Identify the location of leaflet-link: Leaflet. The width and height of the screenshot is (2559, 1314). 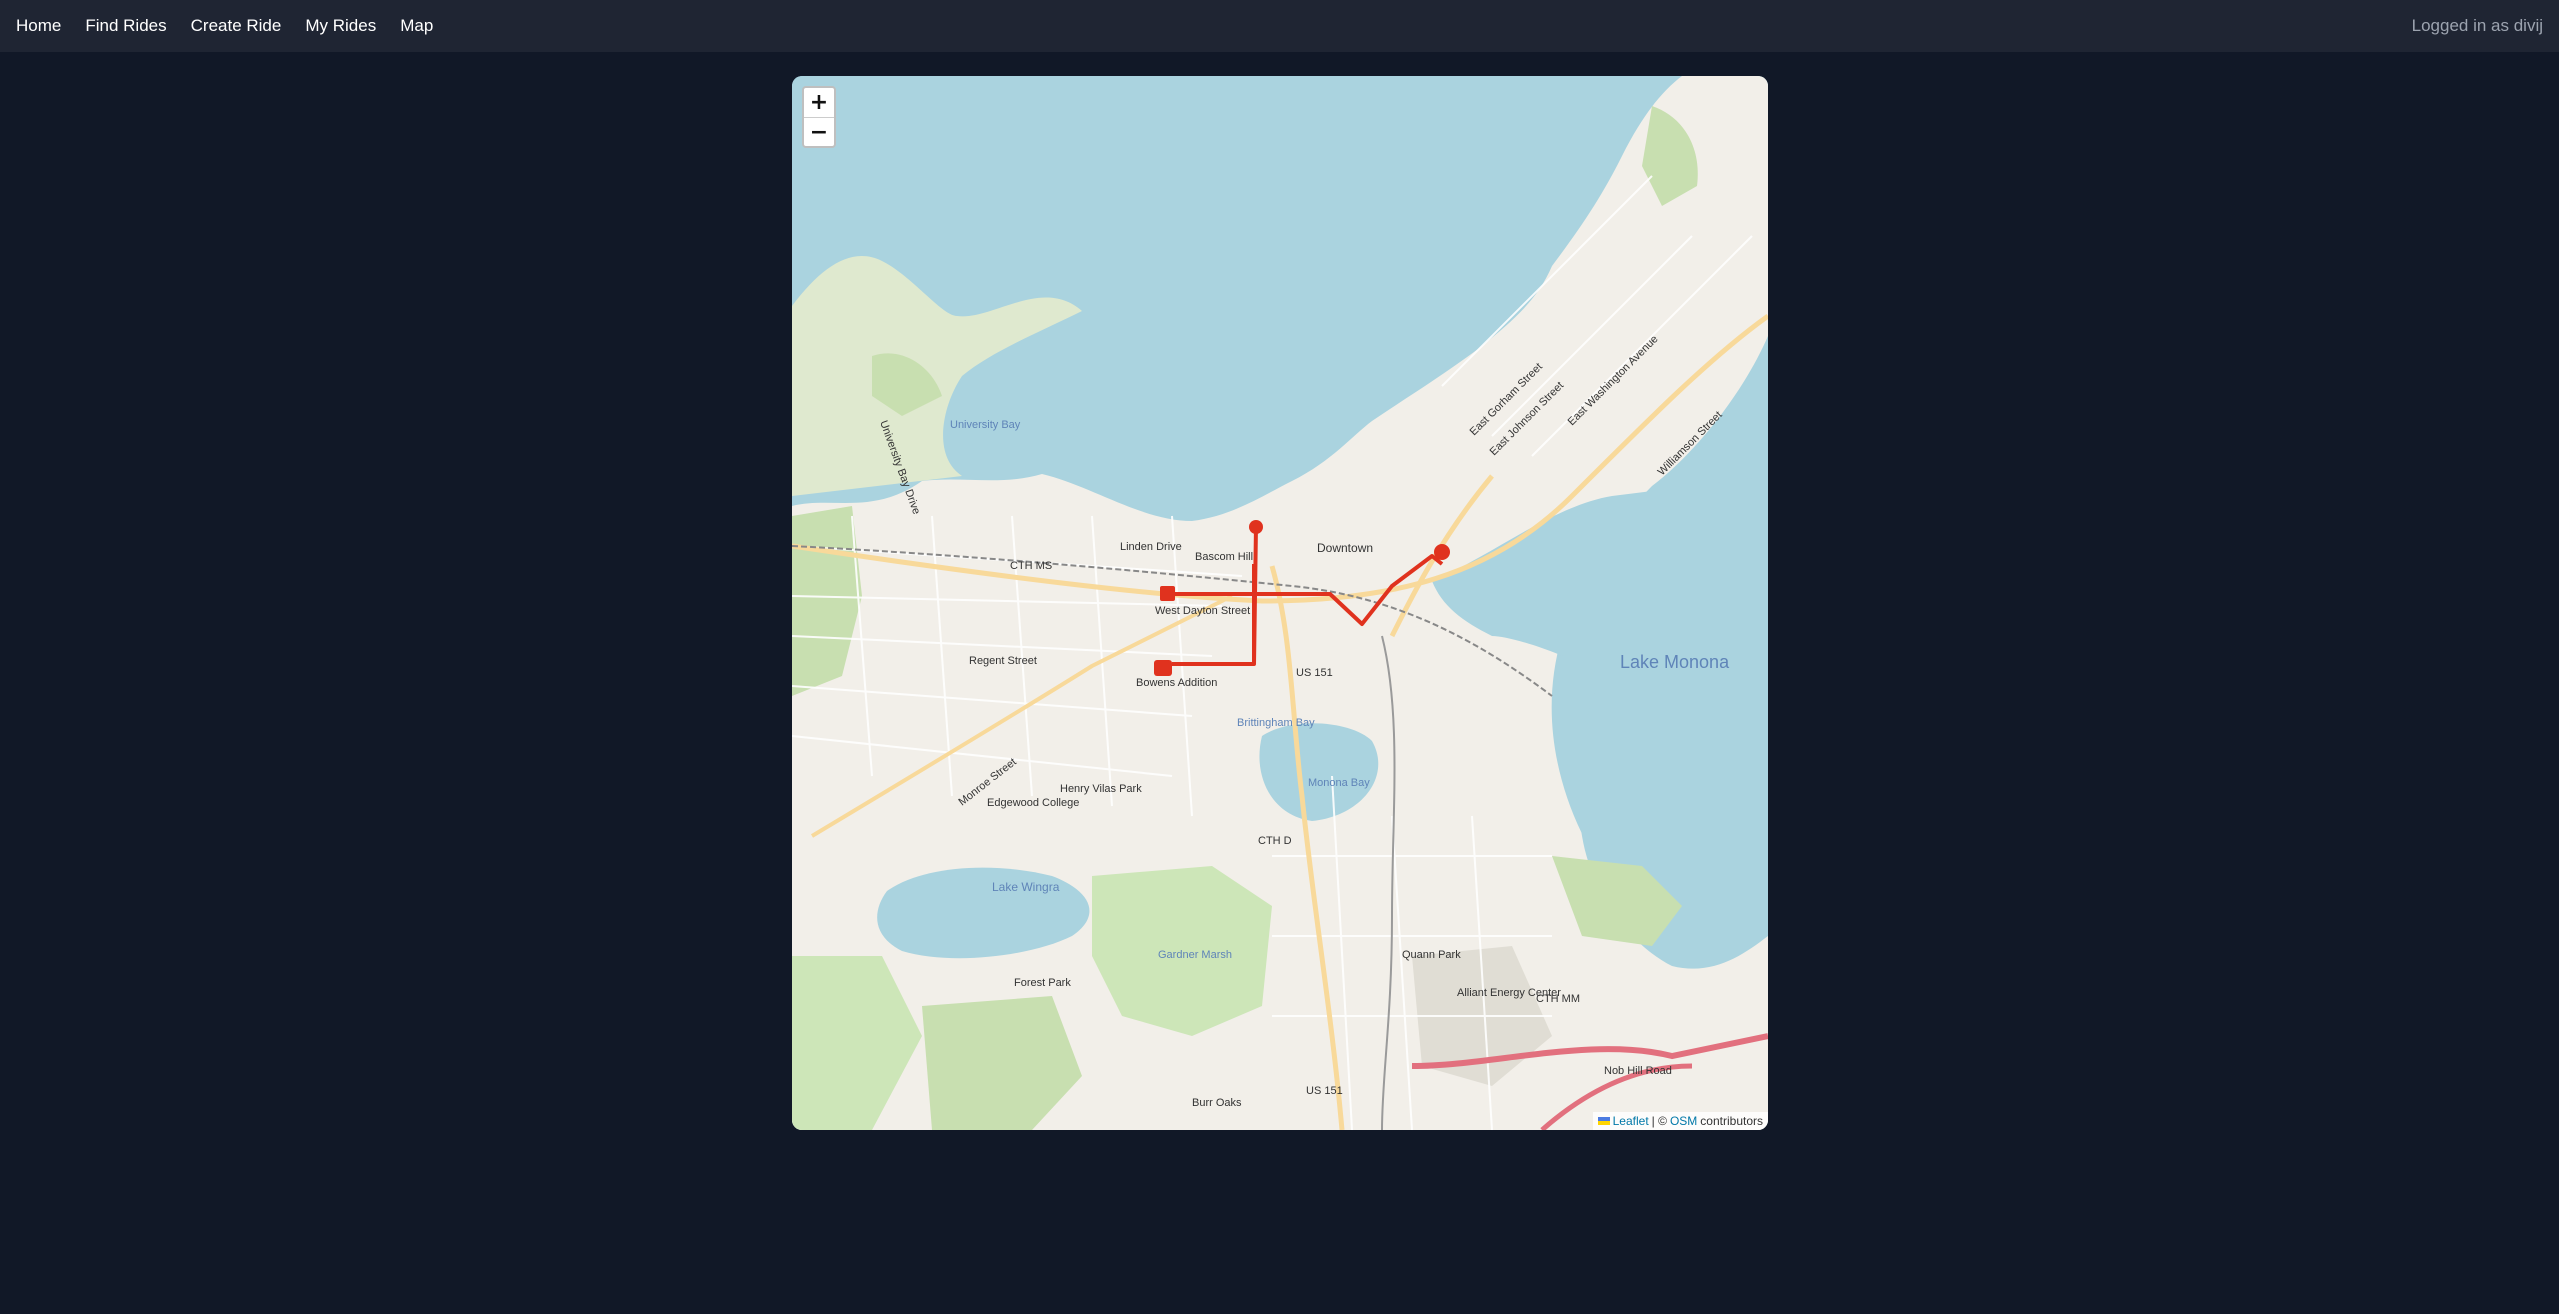
(1631, 1121).